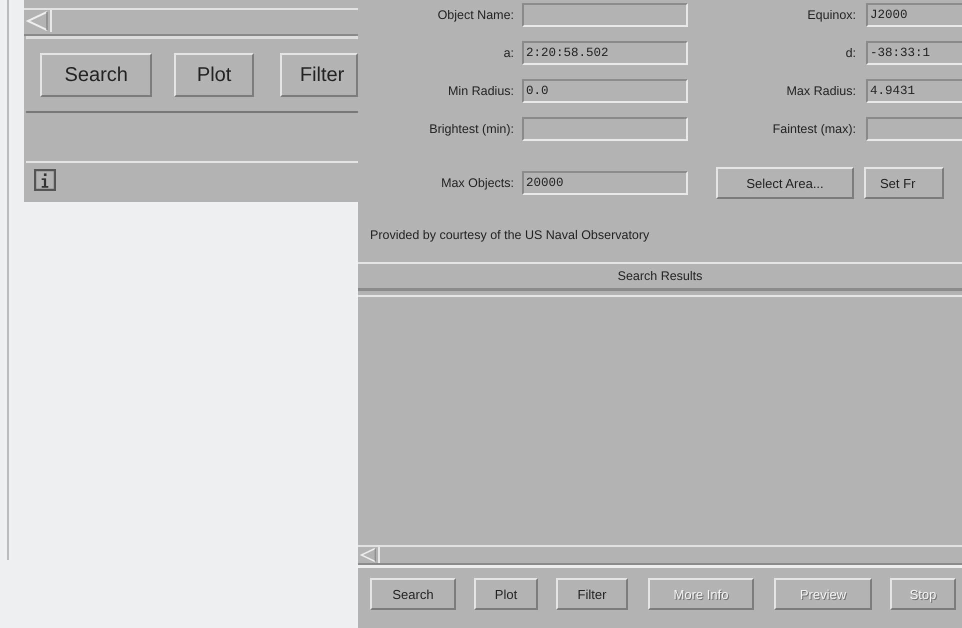 This screenshot has height=628, width=962. What do you see at coordinates (481, 91) in the screenshot?
I see `field-label: Min Radius:` at bounding box center [481, 91].